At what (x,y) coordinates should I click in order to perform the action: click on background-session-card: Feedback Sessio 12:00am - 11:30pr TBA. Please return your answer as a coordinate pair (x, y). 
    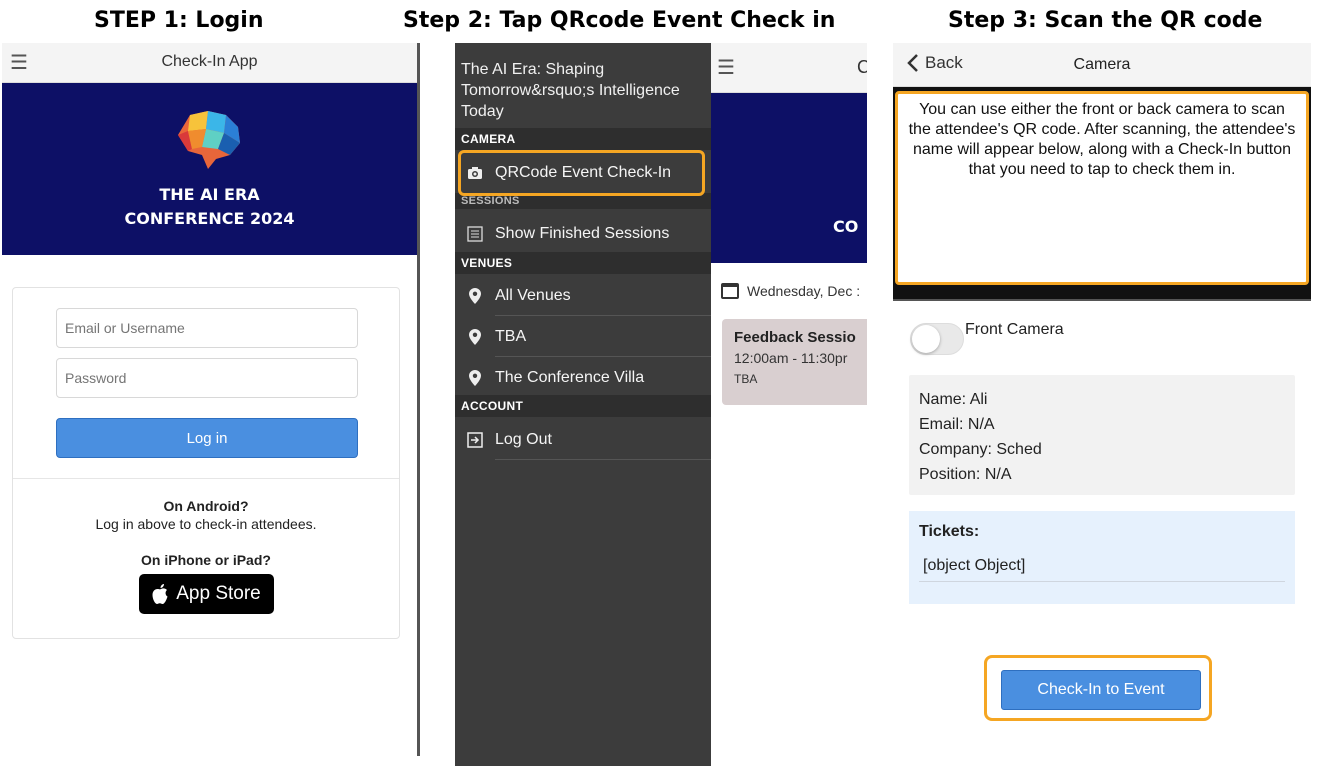
    Looking at the image, I should click on (794, 362).